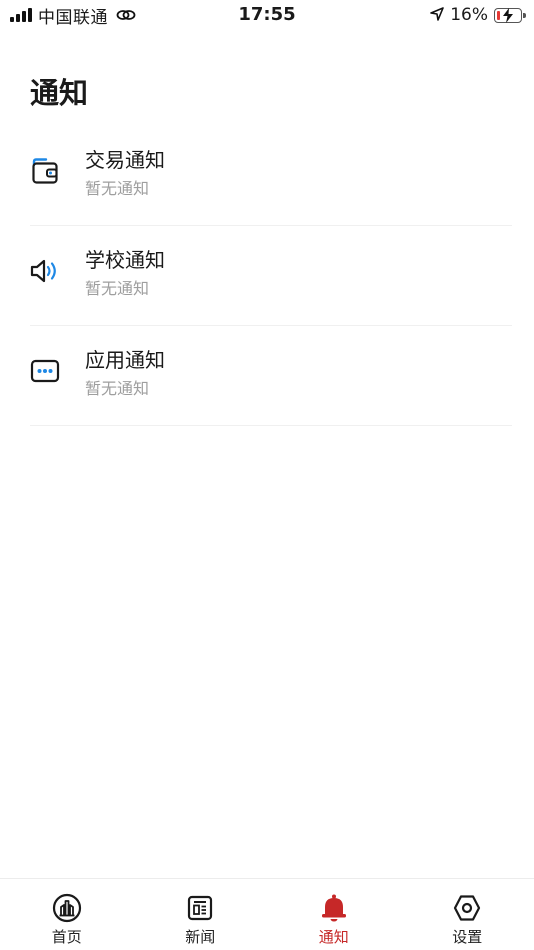 This screenshot has width=534, height=950. I want to click on tab-label: 新闻, so click(200, 937).